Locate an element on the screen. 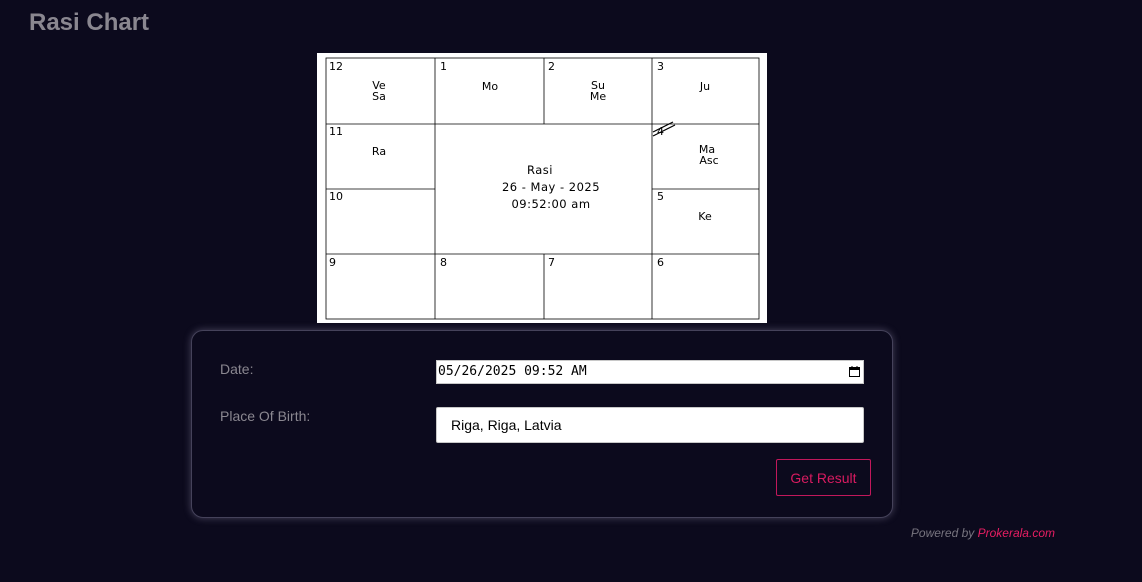 The width and height of the screenshot is (1142, 582). house-number-8: 8 is located at coordinates (443, 262).